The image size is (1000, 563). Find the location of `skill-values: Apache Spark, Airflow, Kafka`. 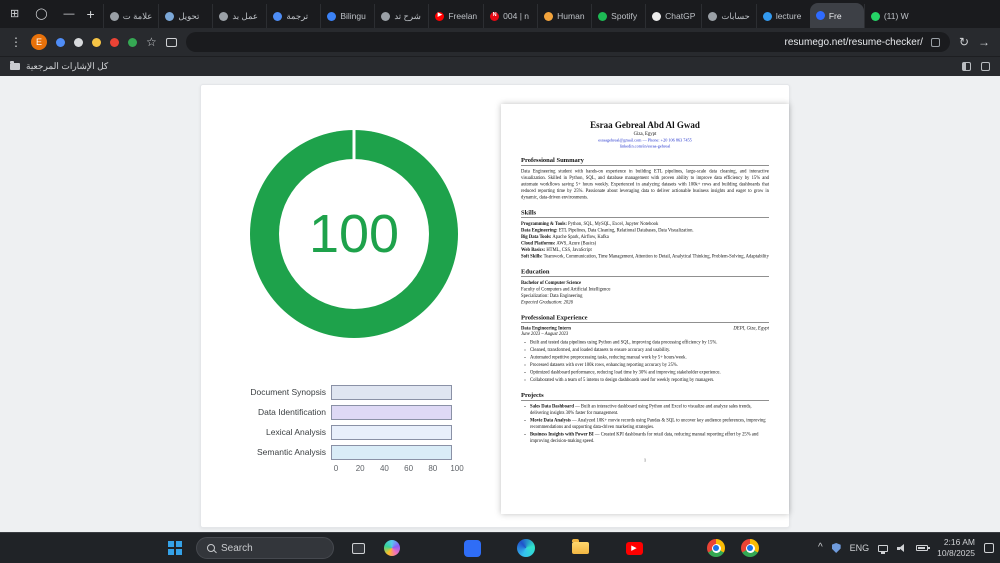

skill-values: Apache Spark, Airflow, Kafka is located at coordinates (580, 237).